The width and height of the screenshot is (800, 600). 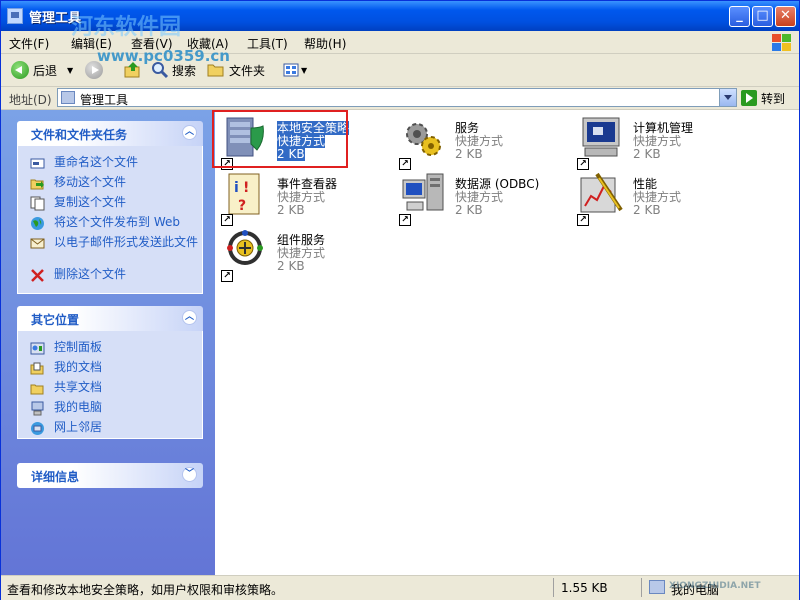 I want to click on task-publish-web: 将这个文件发布到 Web, so click(x=115, y=224).